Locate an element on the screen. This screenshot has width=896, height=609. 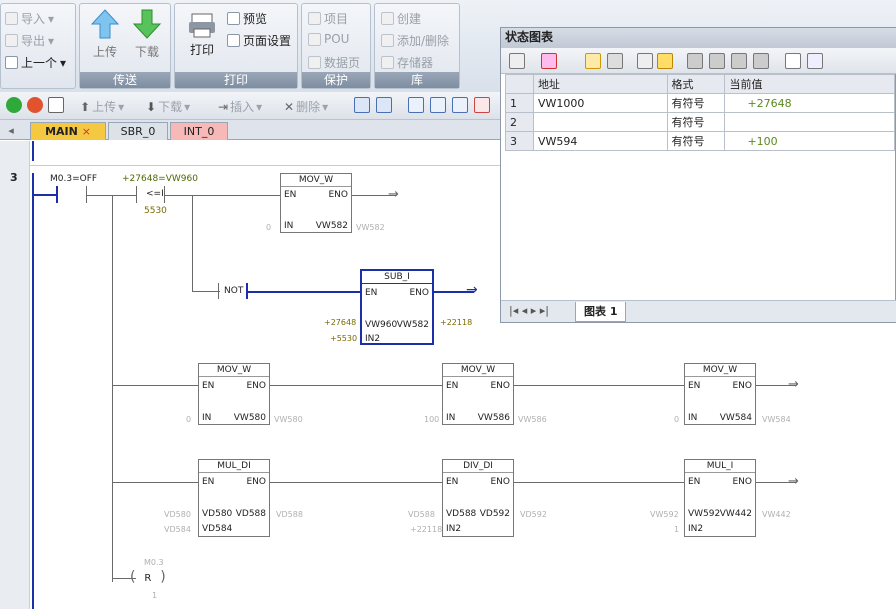
previous-button: 上一个 ▾ is located at coordinates (35, 62).